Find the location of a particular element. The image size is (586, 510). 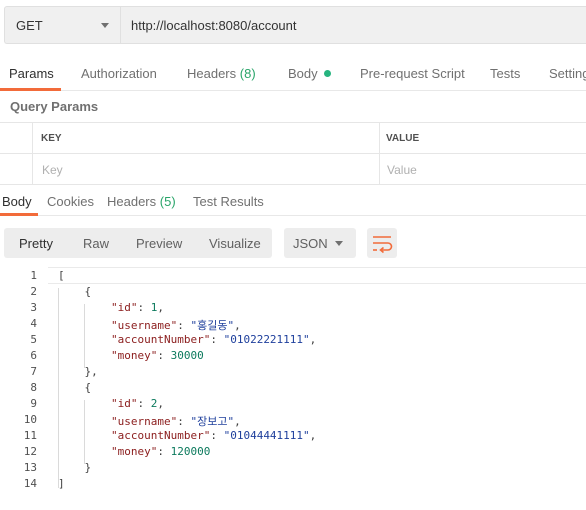

table-border-bottom is located at coordinates (293, 184).